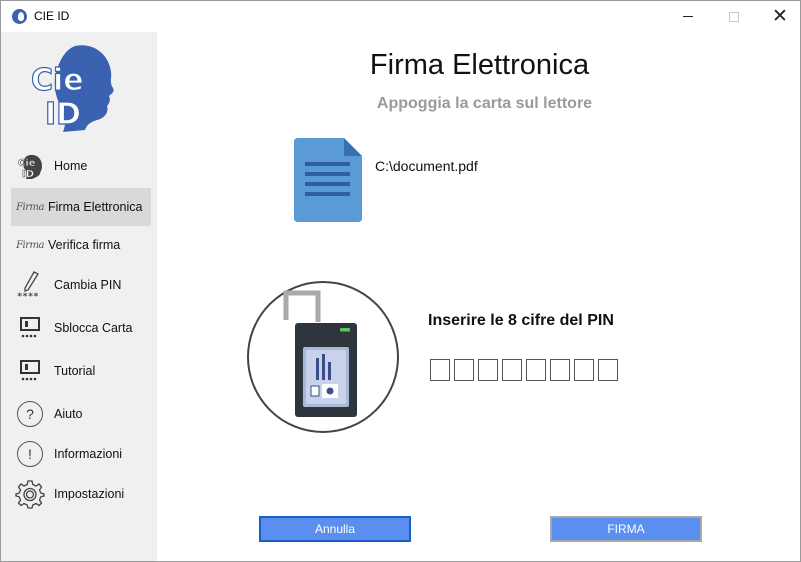 Image resolution: width=801 pixels, height=562 pixels. I want to click on sidebar-item-cambia-pin: **** Cambia PIN, so click(81, 285).